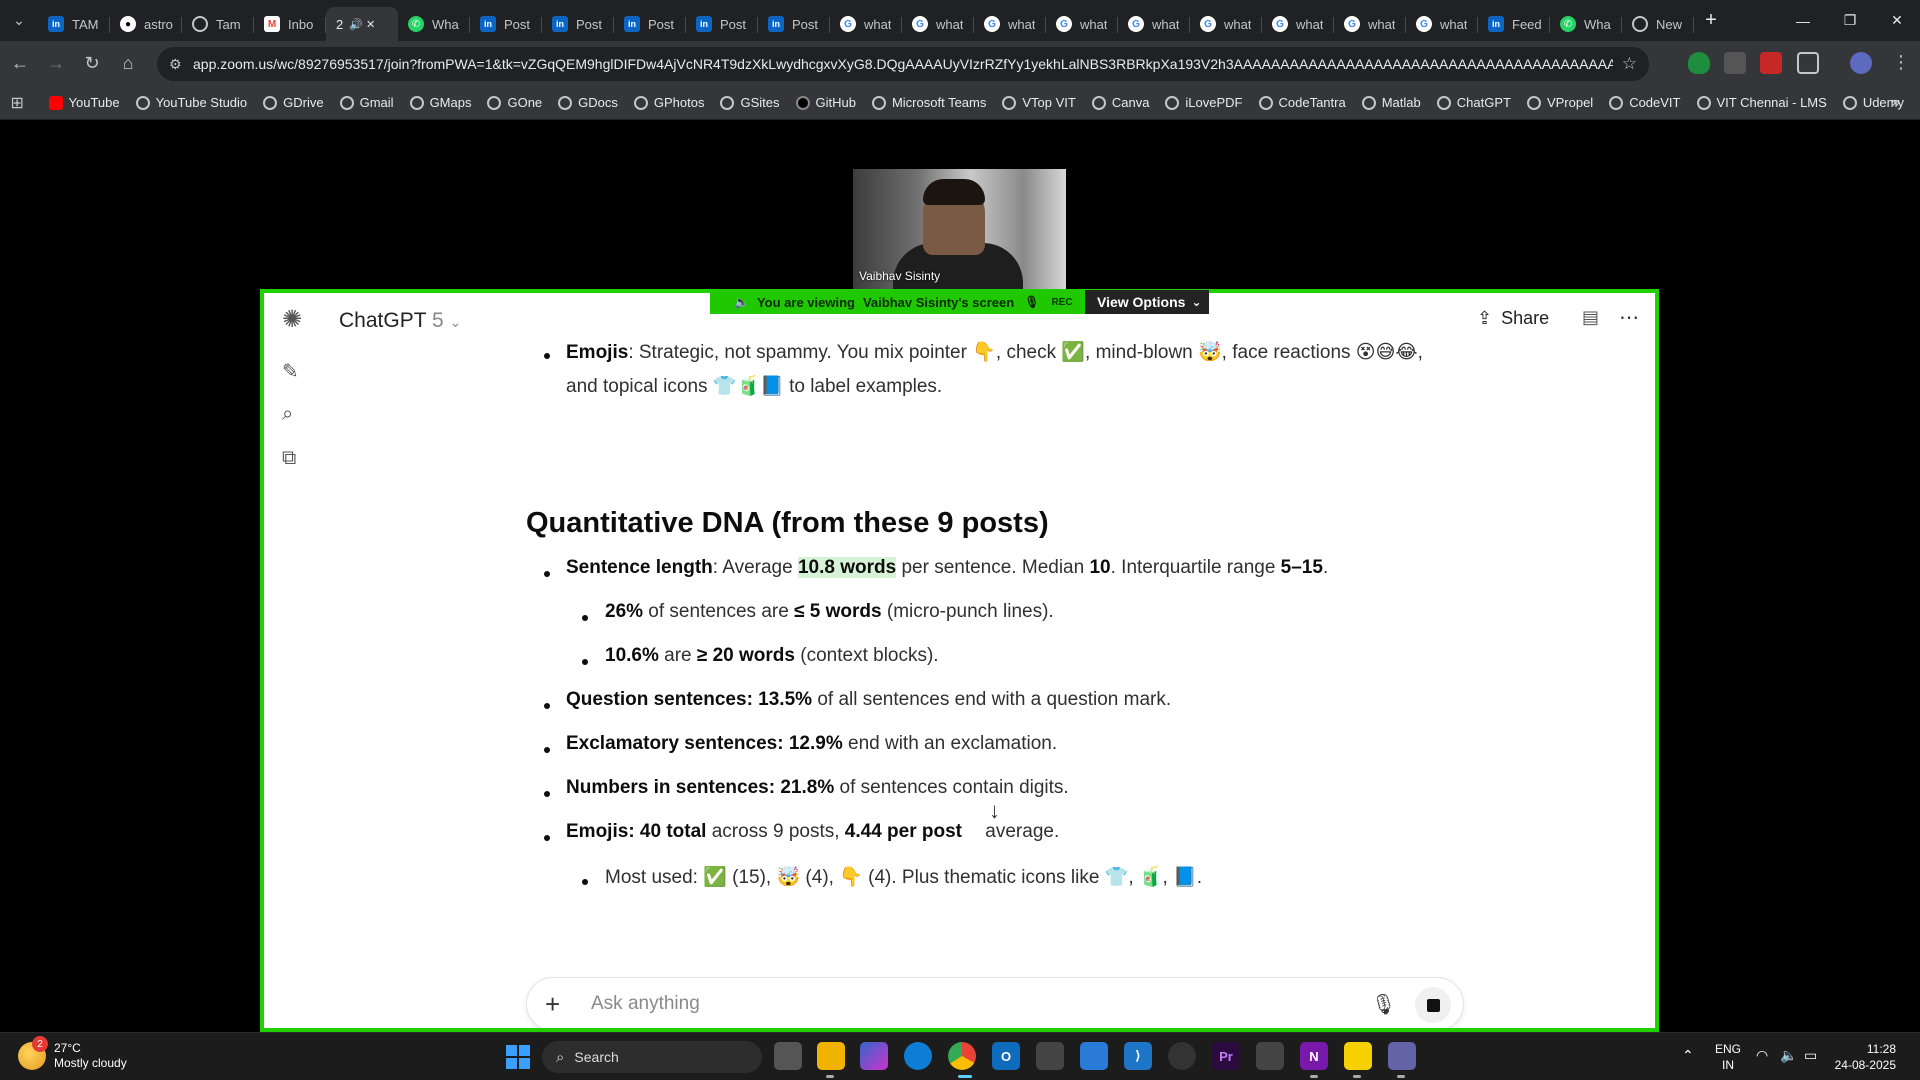  What do you see at coordinates (290, 371) in the screenshot?
I see `new-chat-icon: ✎` at bounding box center [290, 371].